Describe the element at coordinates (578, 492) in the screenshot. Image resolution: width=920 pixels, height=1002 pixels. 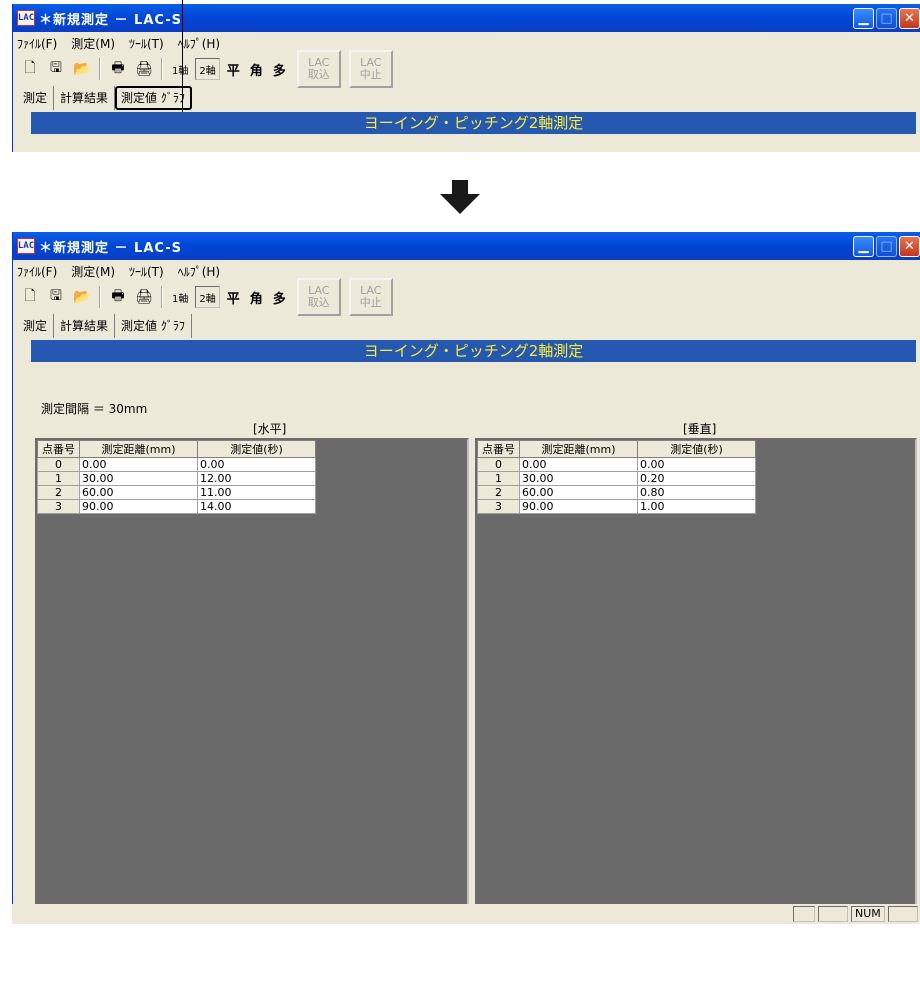
I see `table-cell: 60.00` at that location.